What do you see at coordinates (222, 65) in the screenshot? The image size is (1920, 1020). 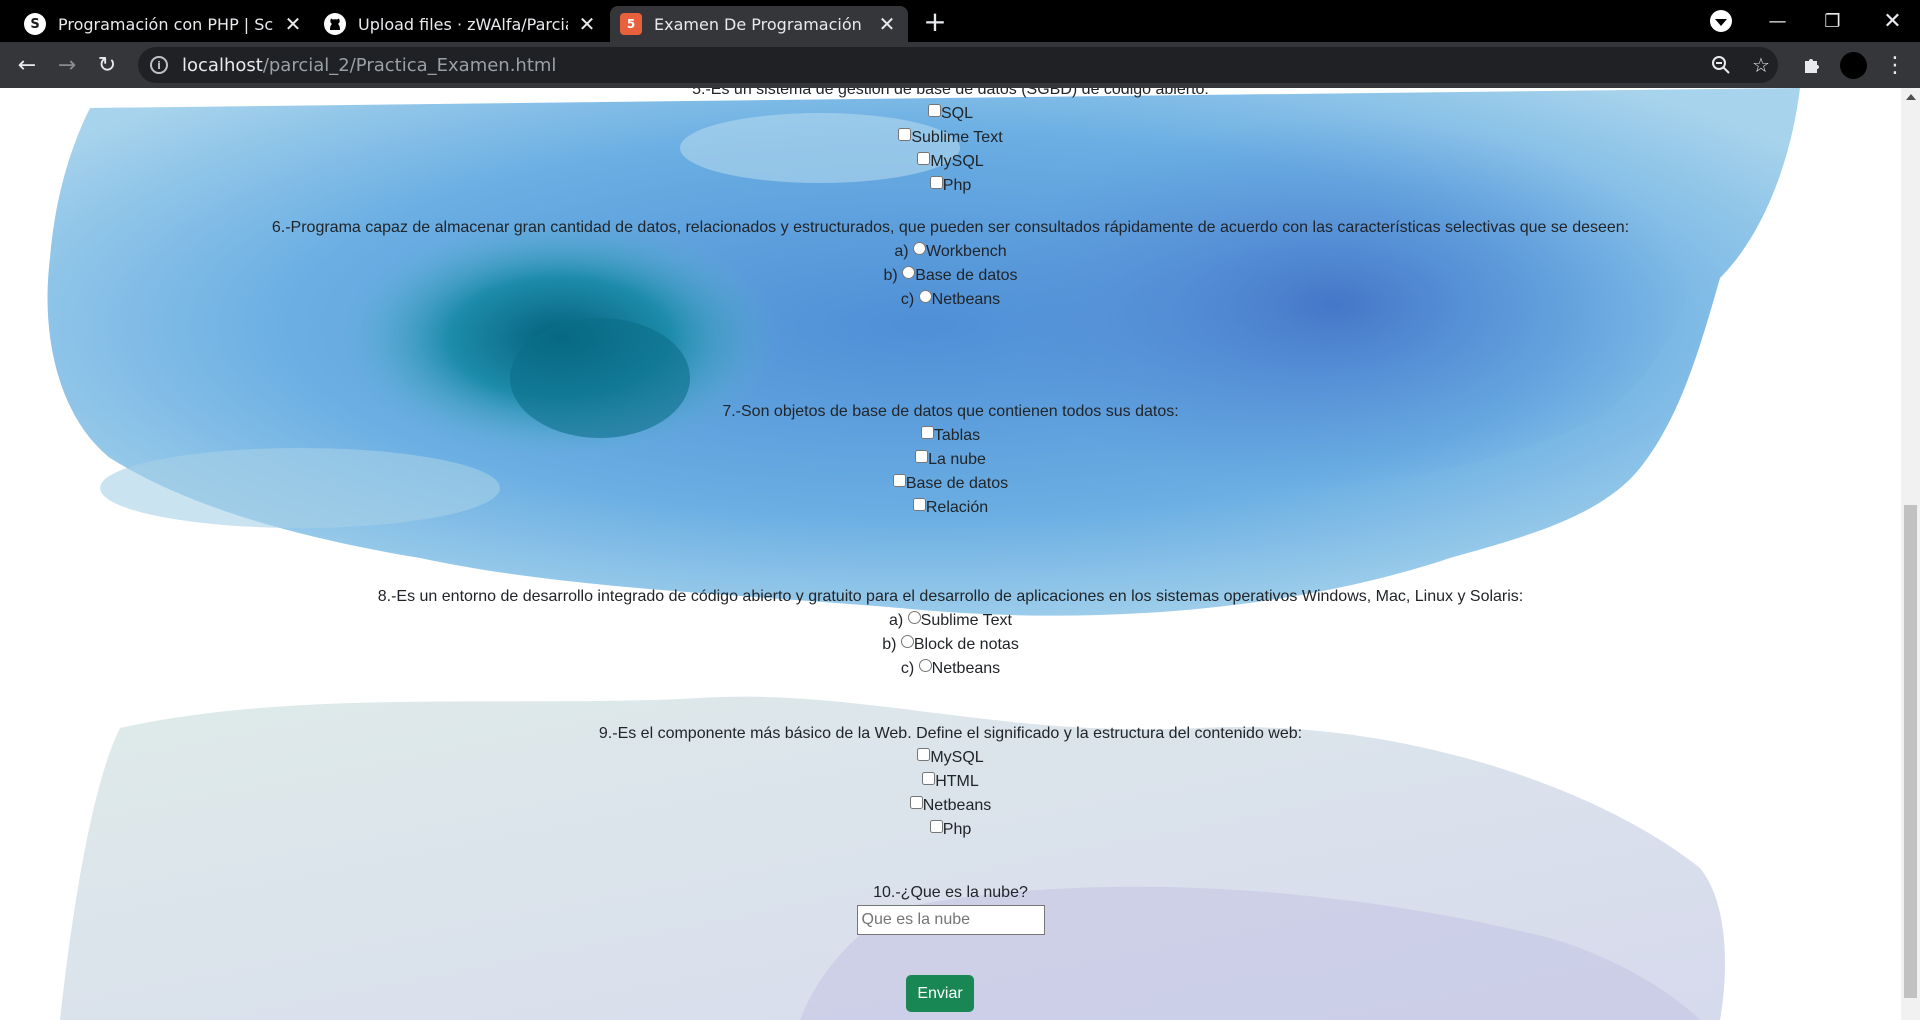 I see `url-host: localhost` at bounding box center [222, 65].